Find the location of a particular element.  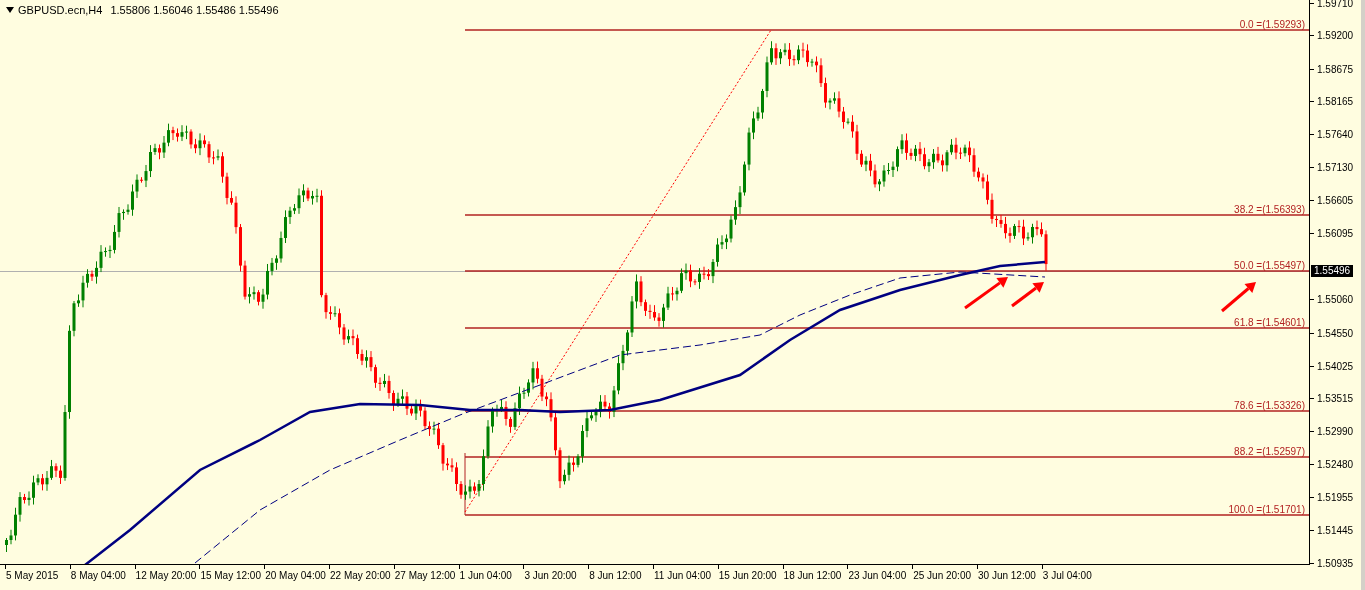

current-price-label: 1.55496 is located at coordinates (1332, 271).